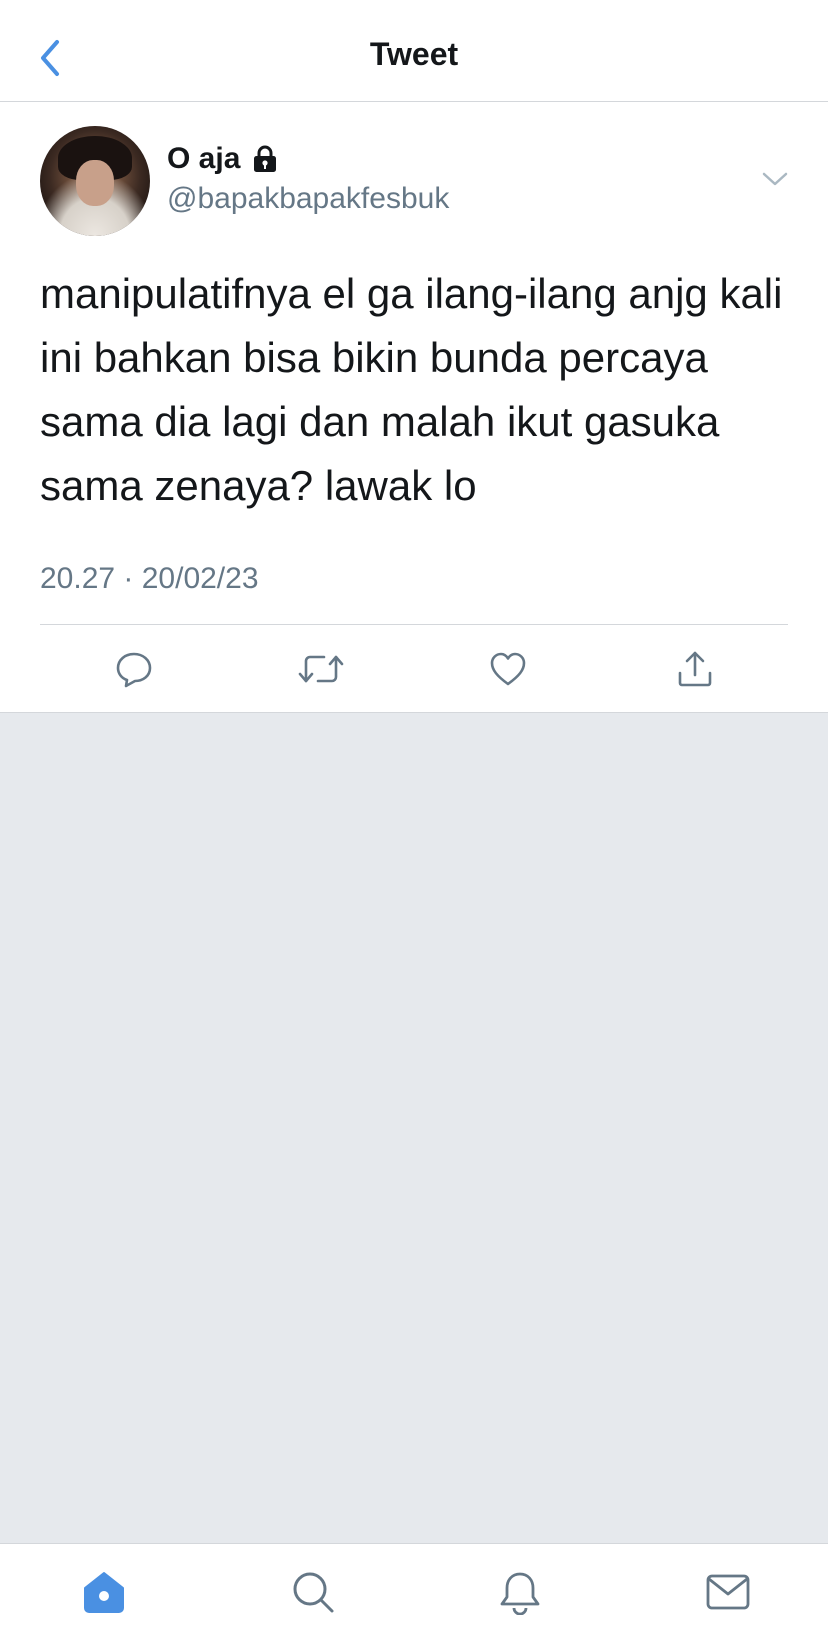  What do you see at coordinates (149, 578) in the screenshot?
I see `tweet-timestamp: 20.27 · 20/02/23` at bounding box center [149, 578].